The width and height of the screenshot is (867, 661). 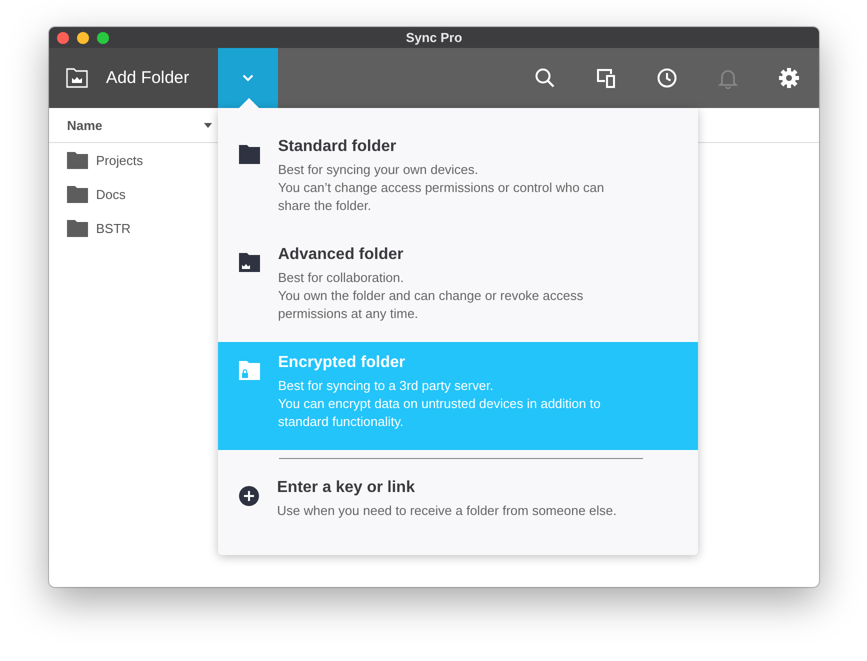 What do you see at coordinates (208, 125) in the screenshot?
I see `sort-caret-icon` at bounding box center [208, 125].